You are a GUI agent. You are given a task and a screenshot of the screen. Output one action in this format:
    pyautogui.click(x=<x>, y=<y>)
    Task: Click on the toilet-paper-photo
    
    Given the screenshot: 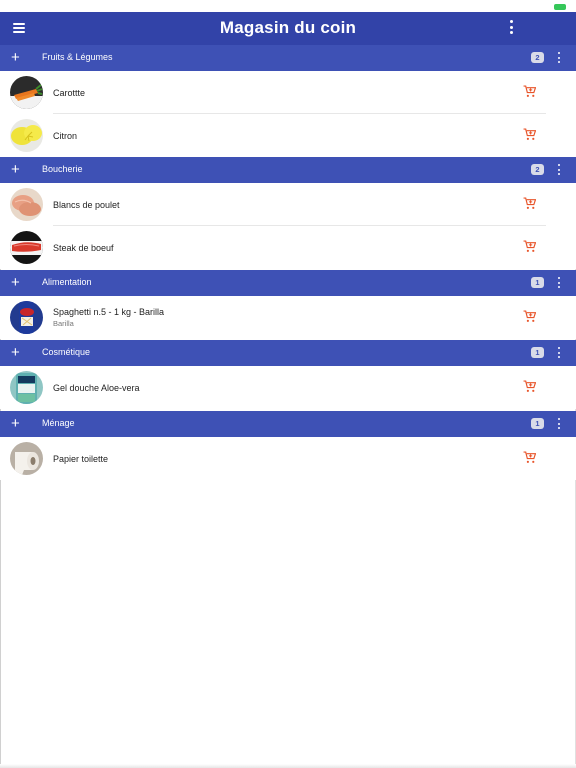 What is the action you would take?
    pyautogui.click(x=26, y=458)
    